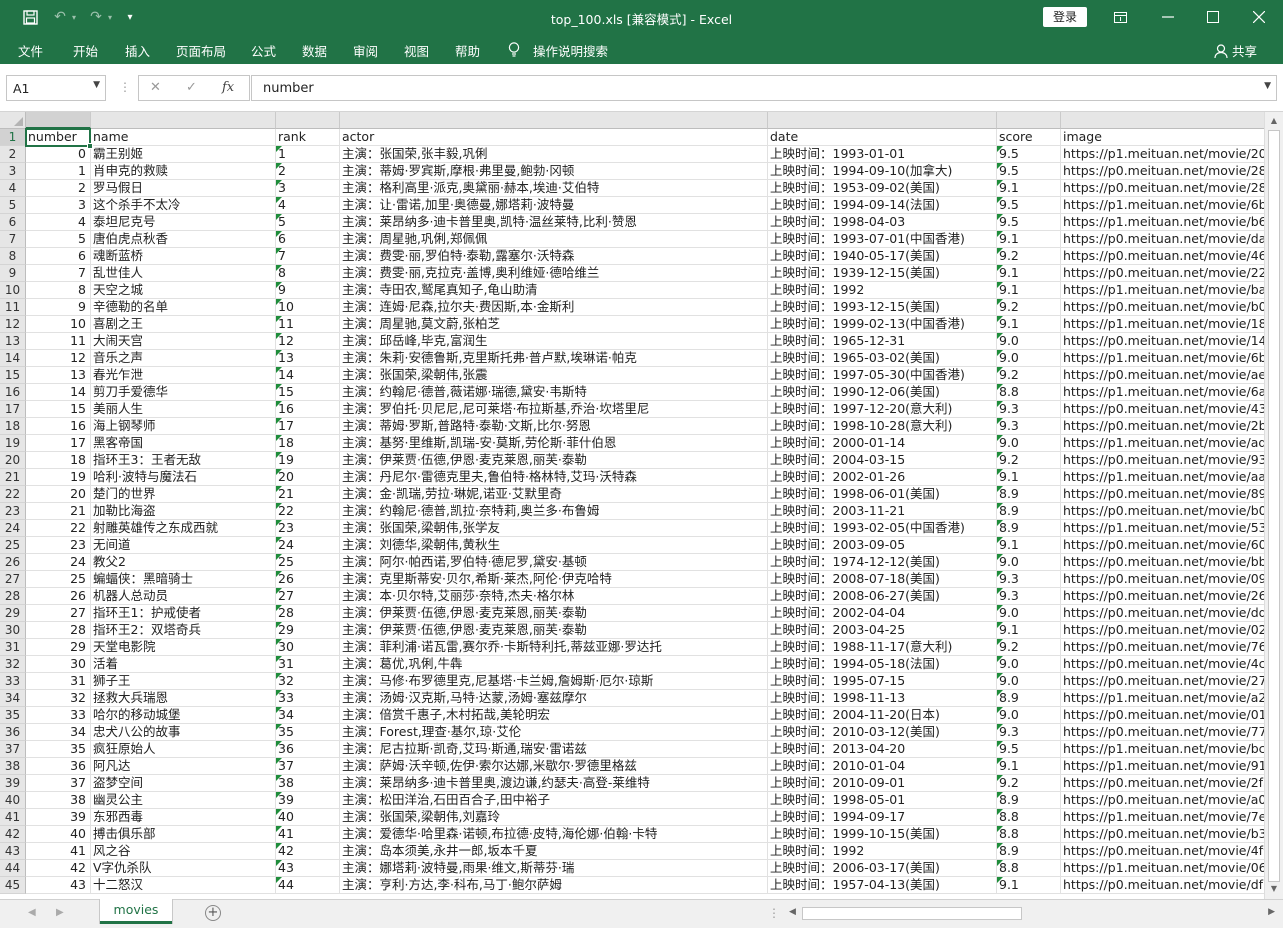  What do you see at coordinates (1271, 912) in the screenshot?
I see `scroll-right-icon: ▶` at bounding box center [1271, 912].